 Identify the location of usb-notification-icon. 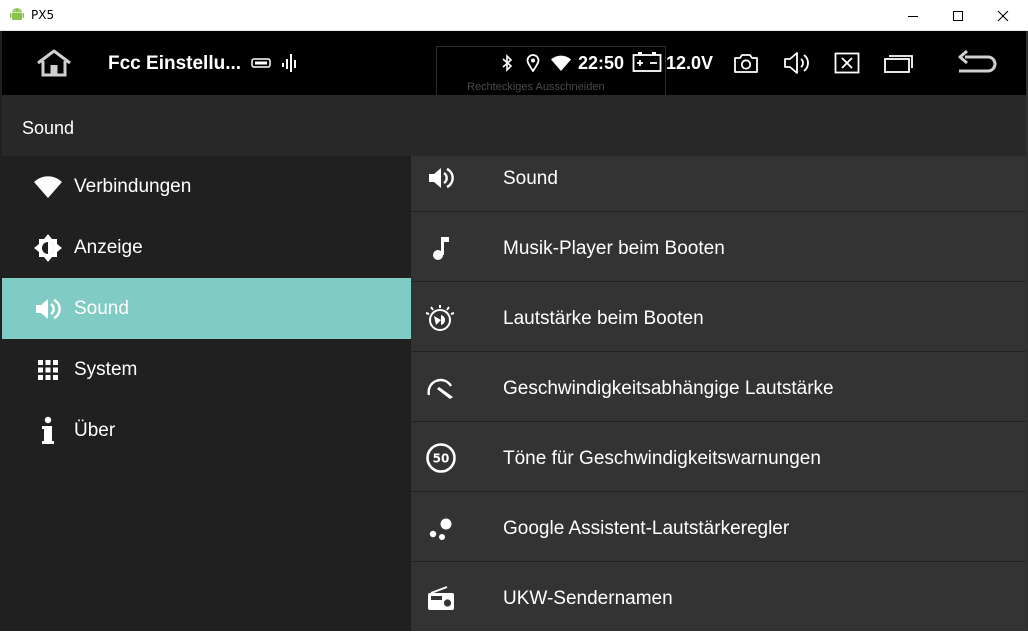
(261, 63).